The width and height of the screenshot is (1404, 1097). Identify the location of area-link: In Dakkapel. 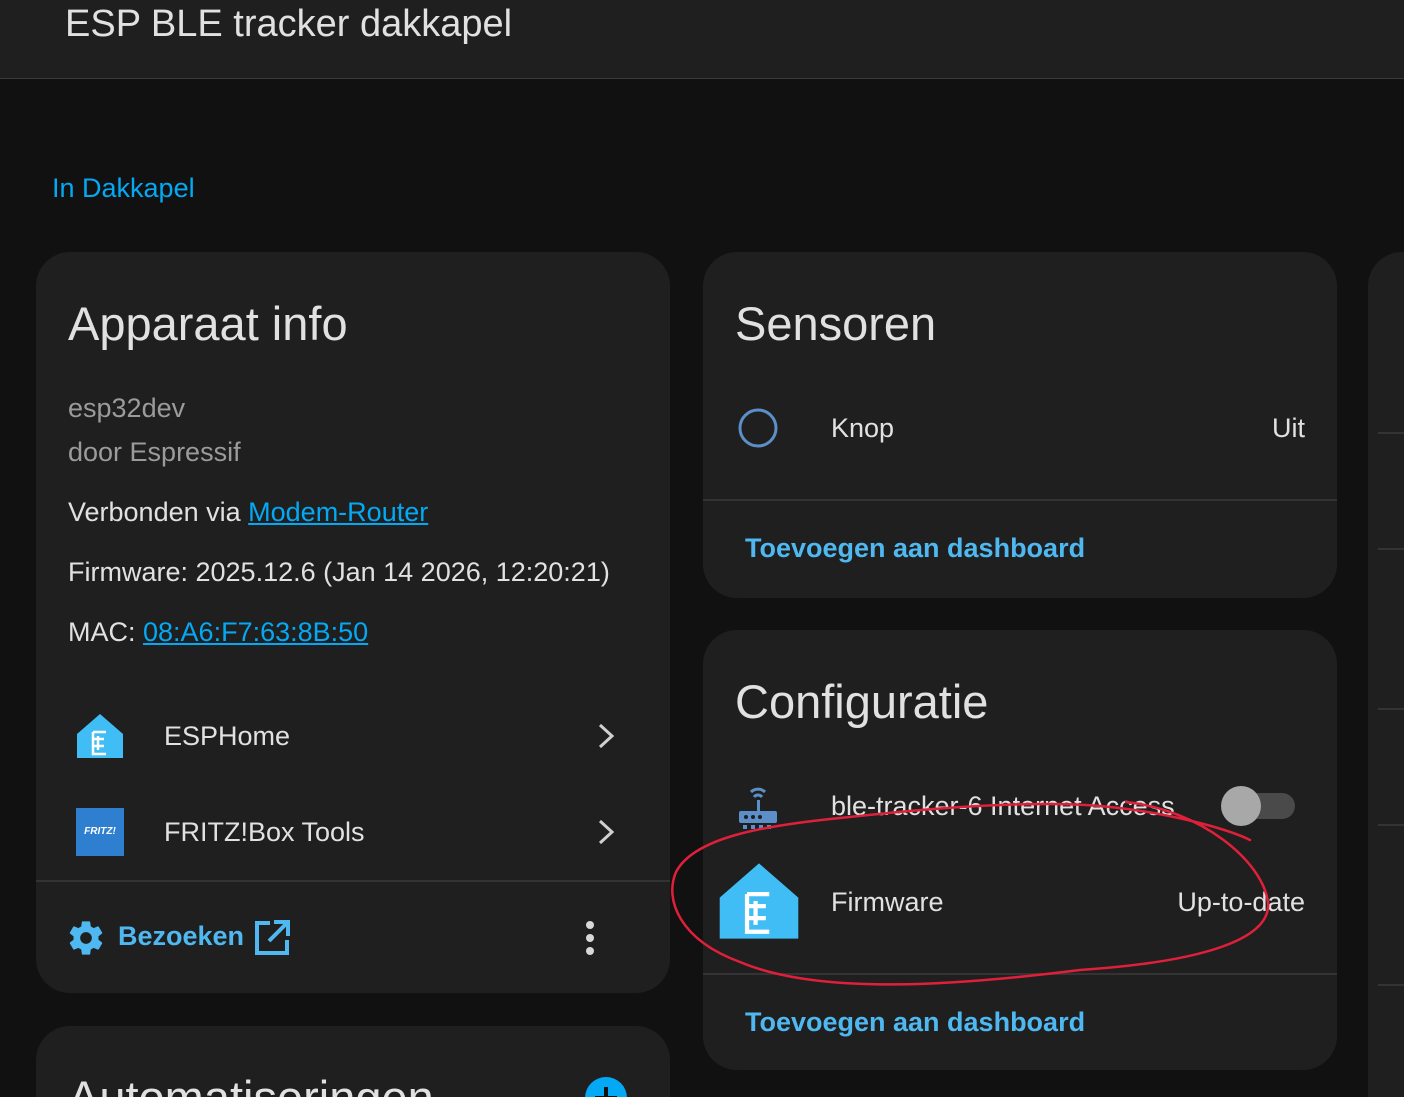
(123, 188).